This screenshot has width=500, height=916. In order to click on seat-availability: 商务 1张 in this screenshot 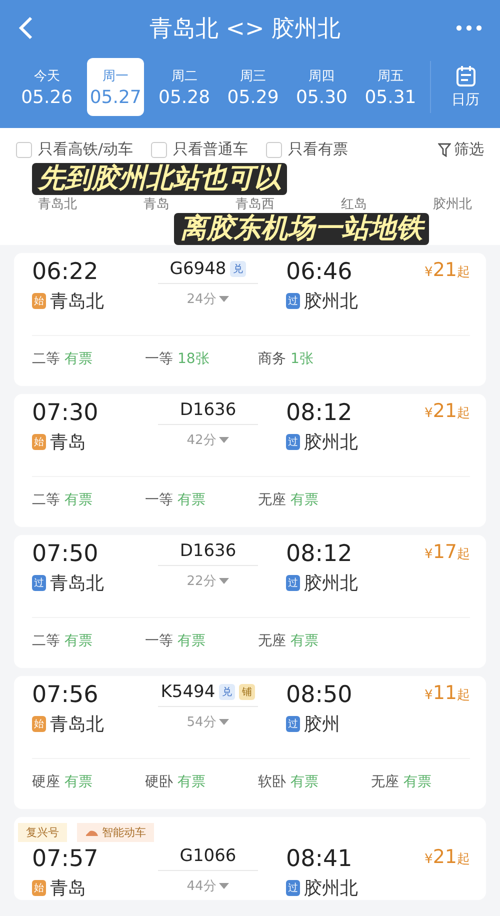, I will do `click(286, 359)`.